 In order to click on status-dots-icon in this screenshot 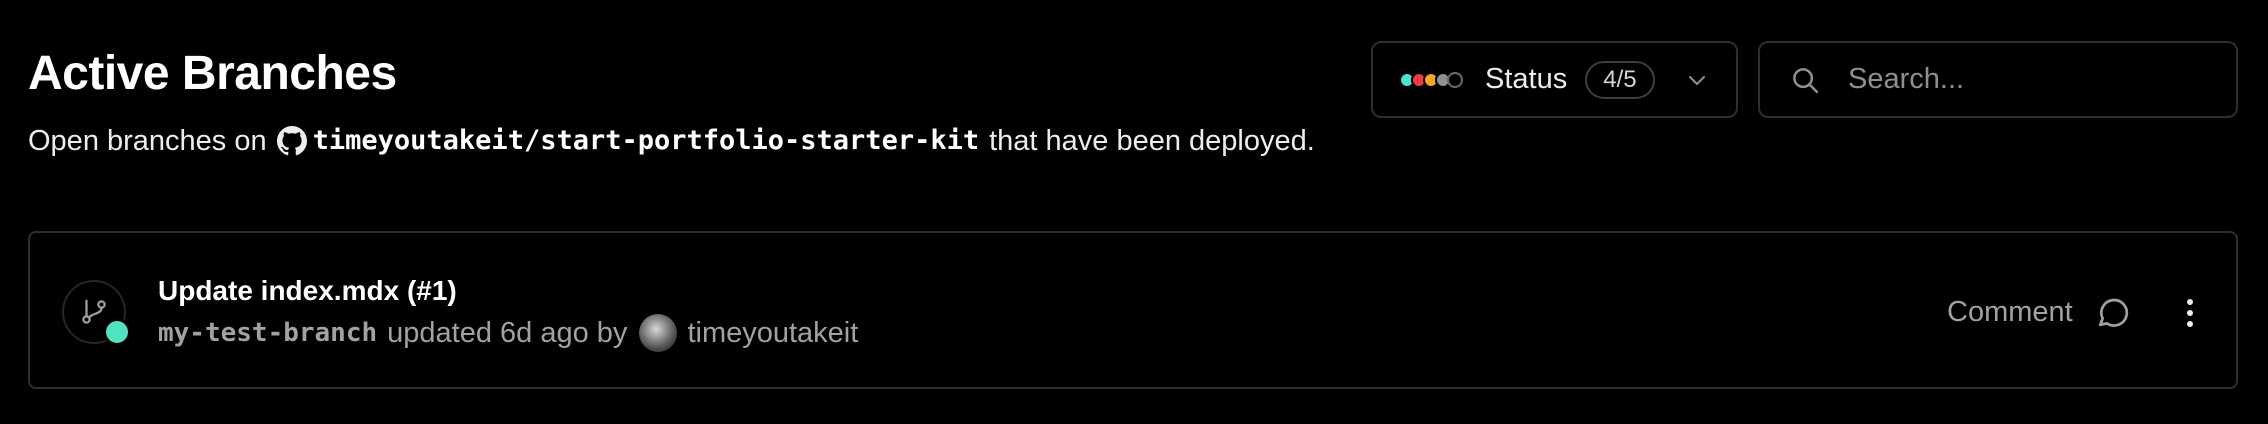, I will do `click(1434, 80)`.